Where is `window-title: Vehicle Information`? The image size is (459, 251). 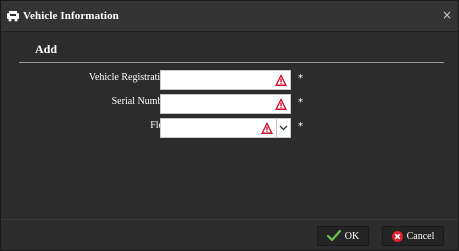 window-title: Vehicle Information is located at coordinates (71, 16).